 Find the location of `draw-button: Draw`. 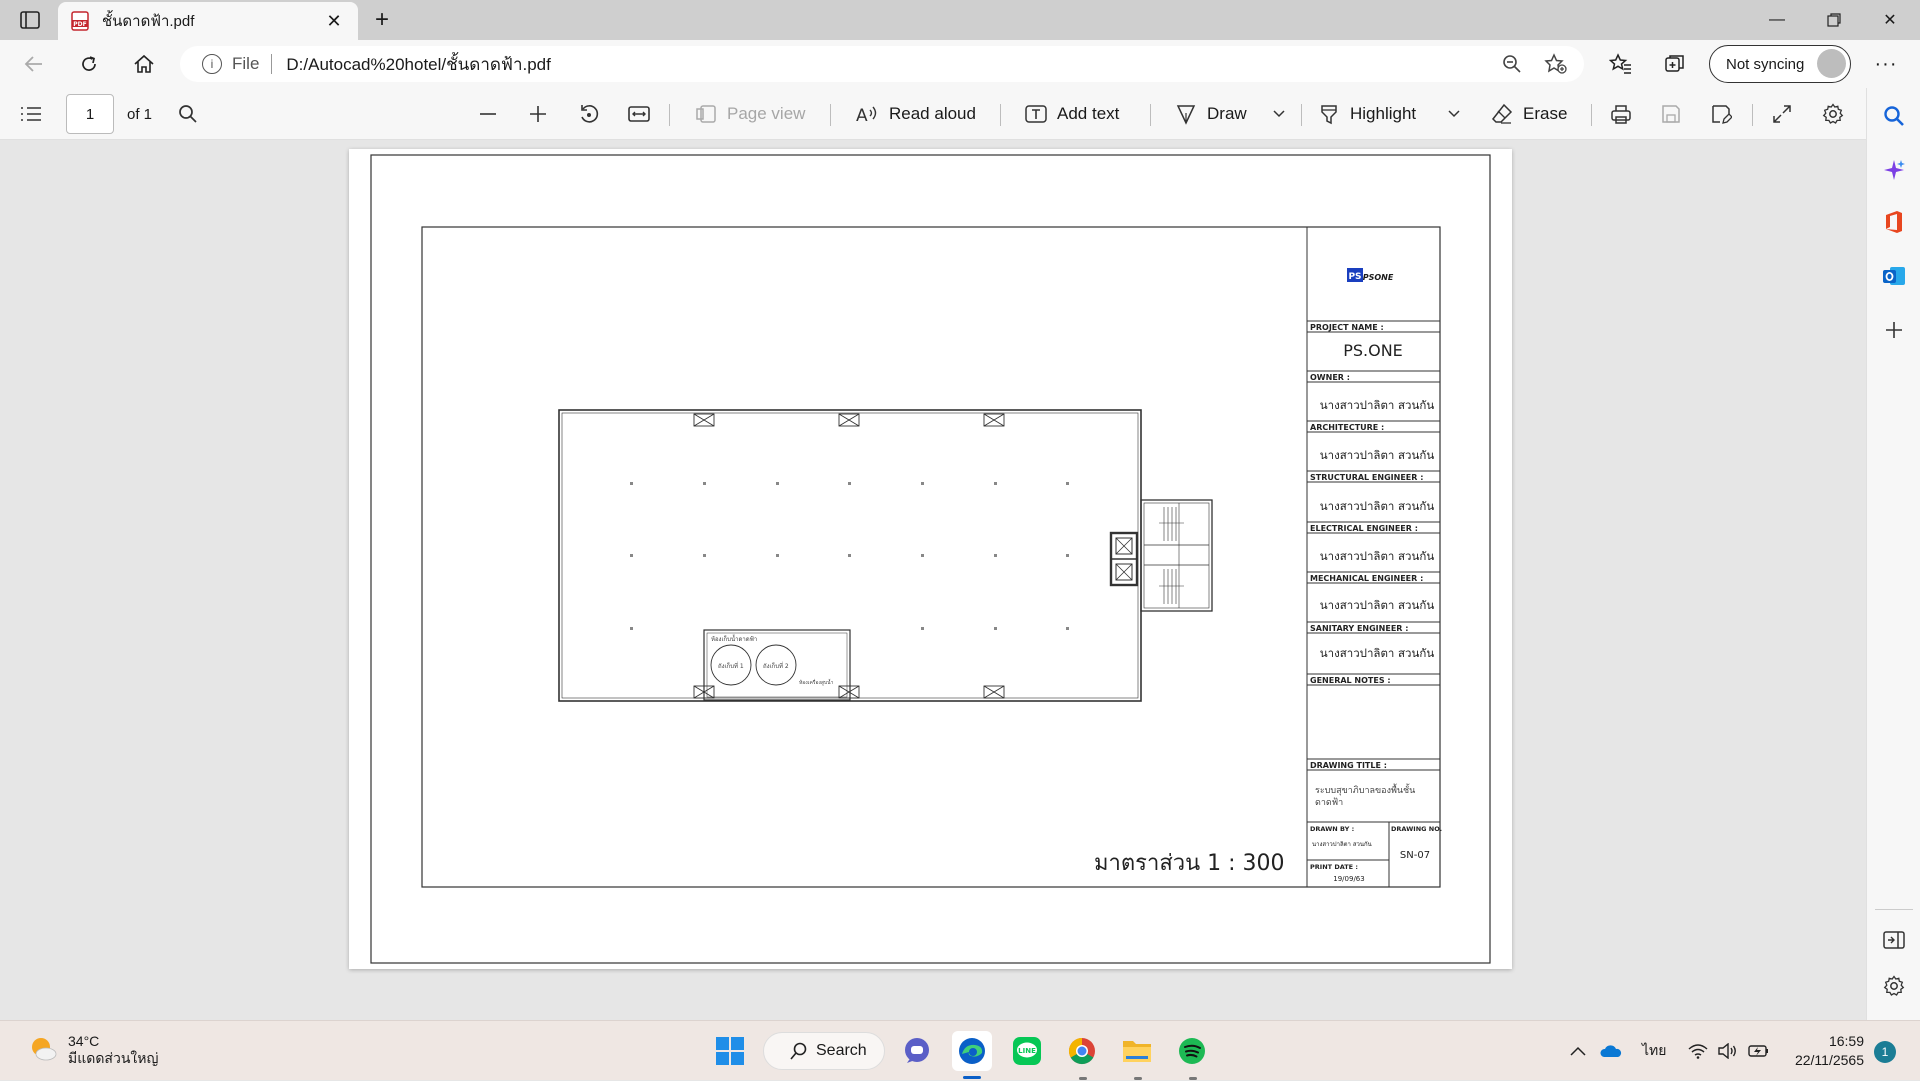

draw-button: Draw is located at coordinates (1211, 114).